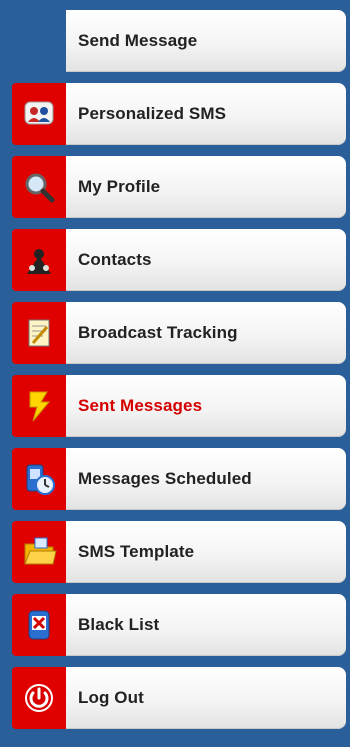  What do you see at coordinates (158, 332) in the screenshot?
I see `menu-item-label: Broadcast Tracking` at bounding box center [158, 332].